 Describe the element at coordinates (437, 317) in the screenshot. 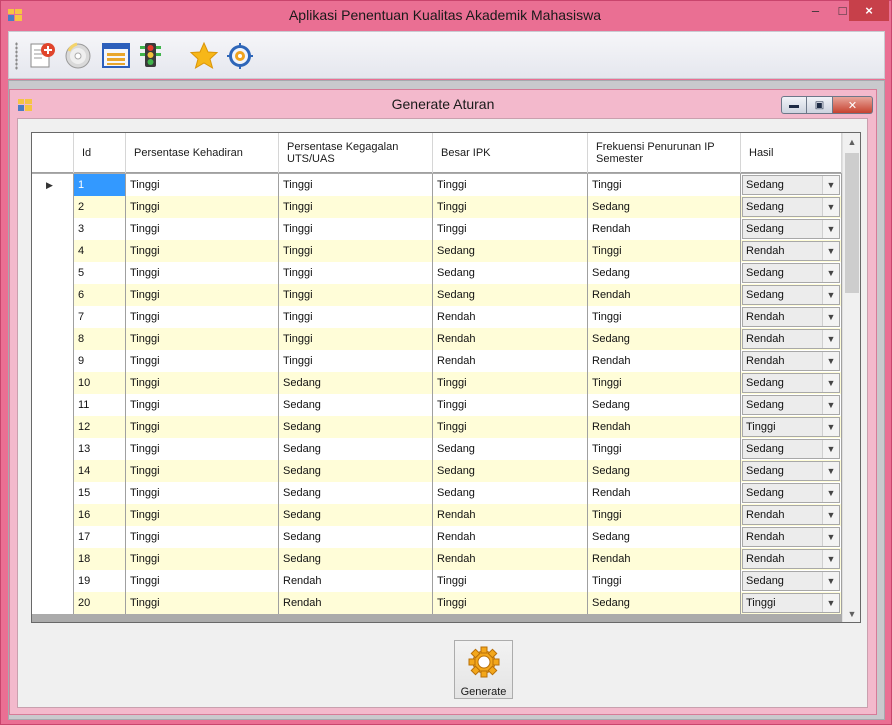

I see `table-row: 7 Tinggi Tinggi Rendah Tinggi Rendah ▼` at that location.